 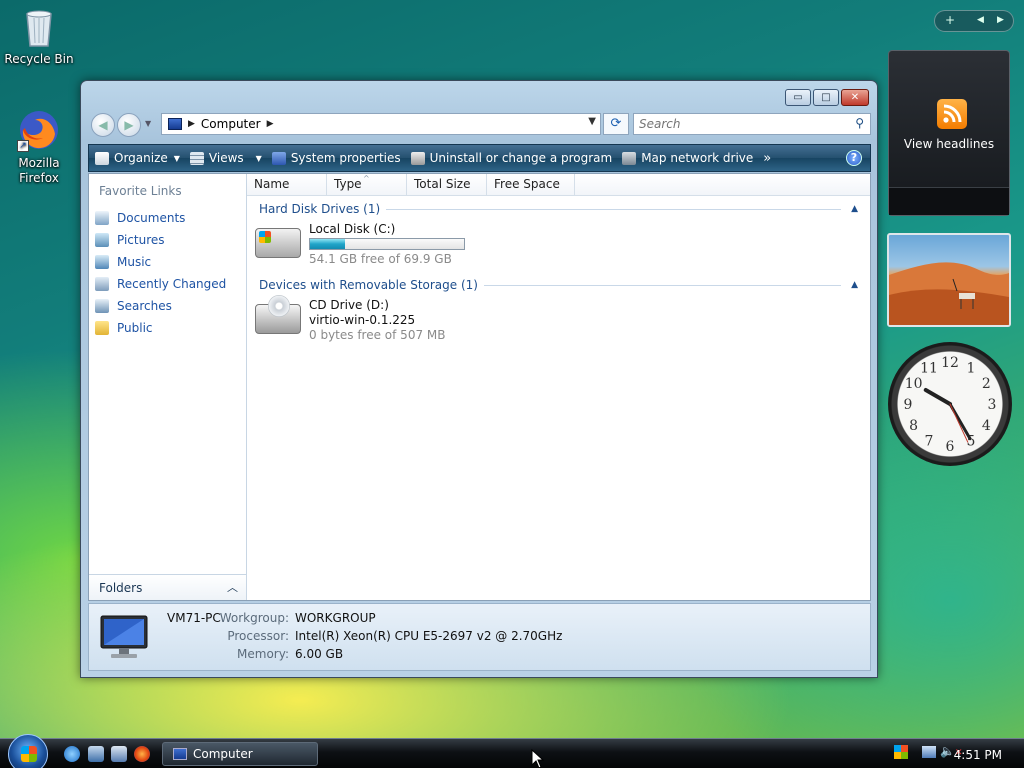 I want to click on add-gadget-icon: +, so click(x=950, y=20).